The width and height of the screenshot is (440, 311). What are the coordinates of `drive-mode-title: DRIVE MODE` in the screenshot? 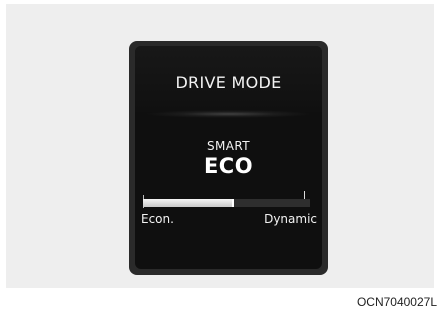 It's located at (228, 82).